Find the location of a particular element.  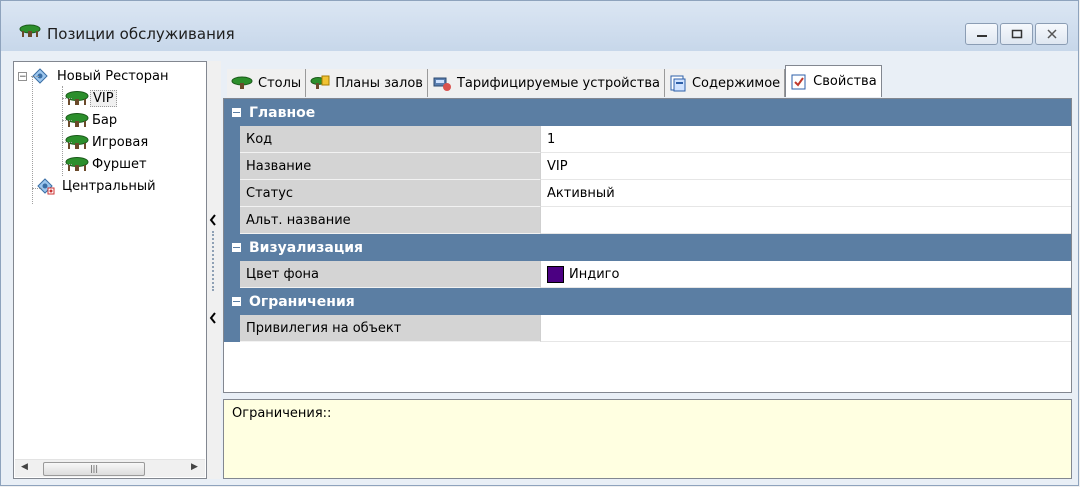

floor-plan-icon is located at coordinates (320, 82).